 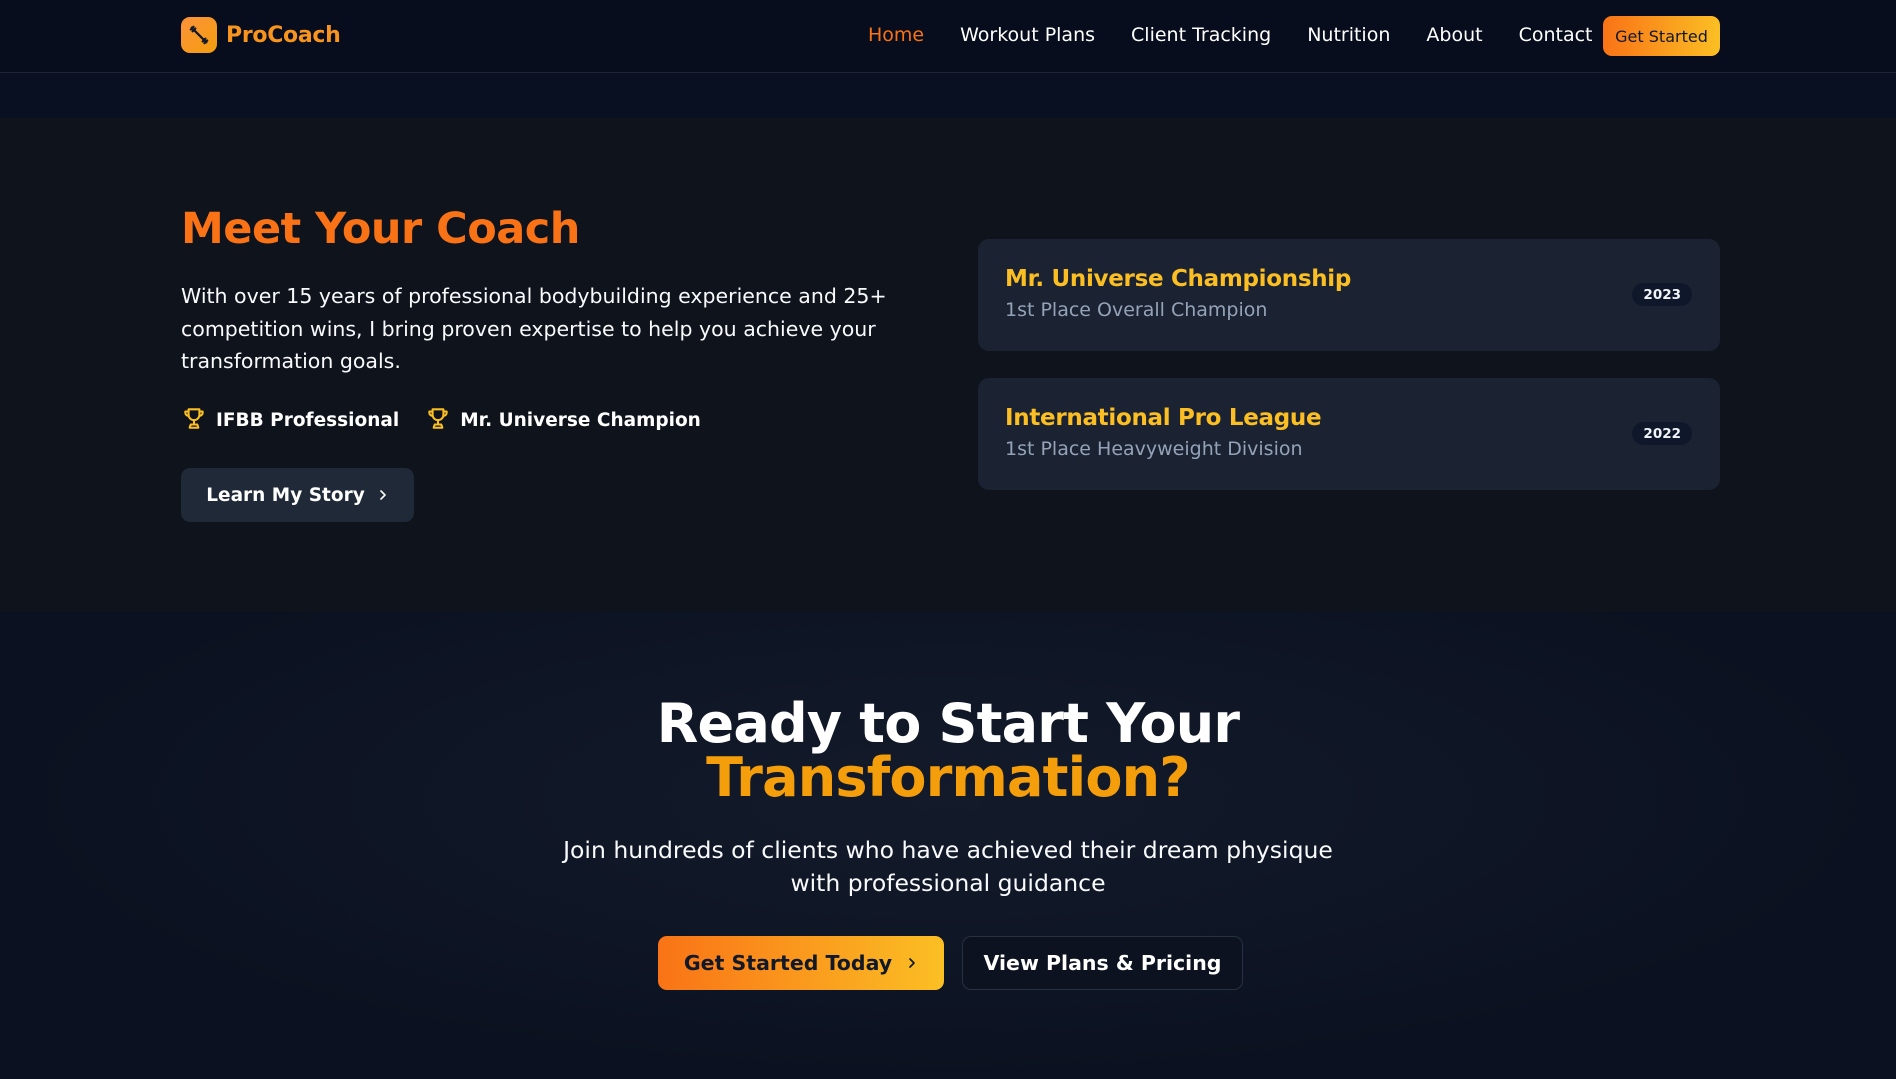 I want to click on view-plans-pricing-button: View Plans & Pricing, so click(x=1102, y=963).